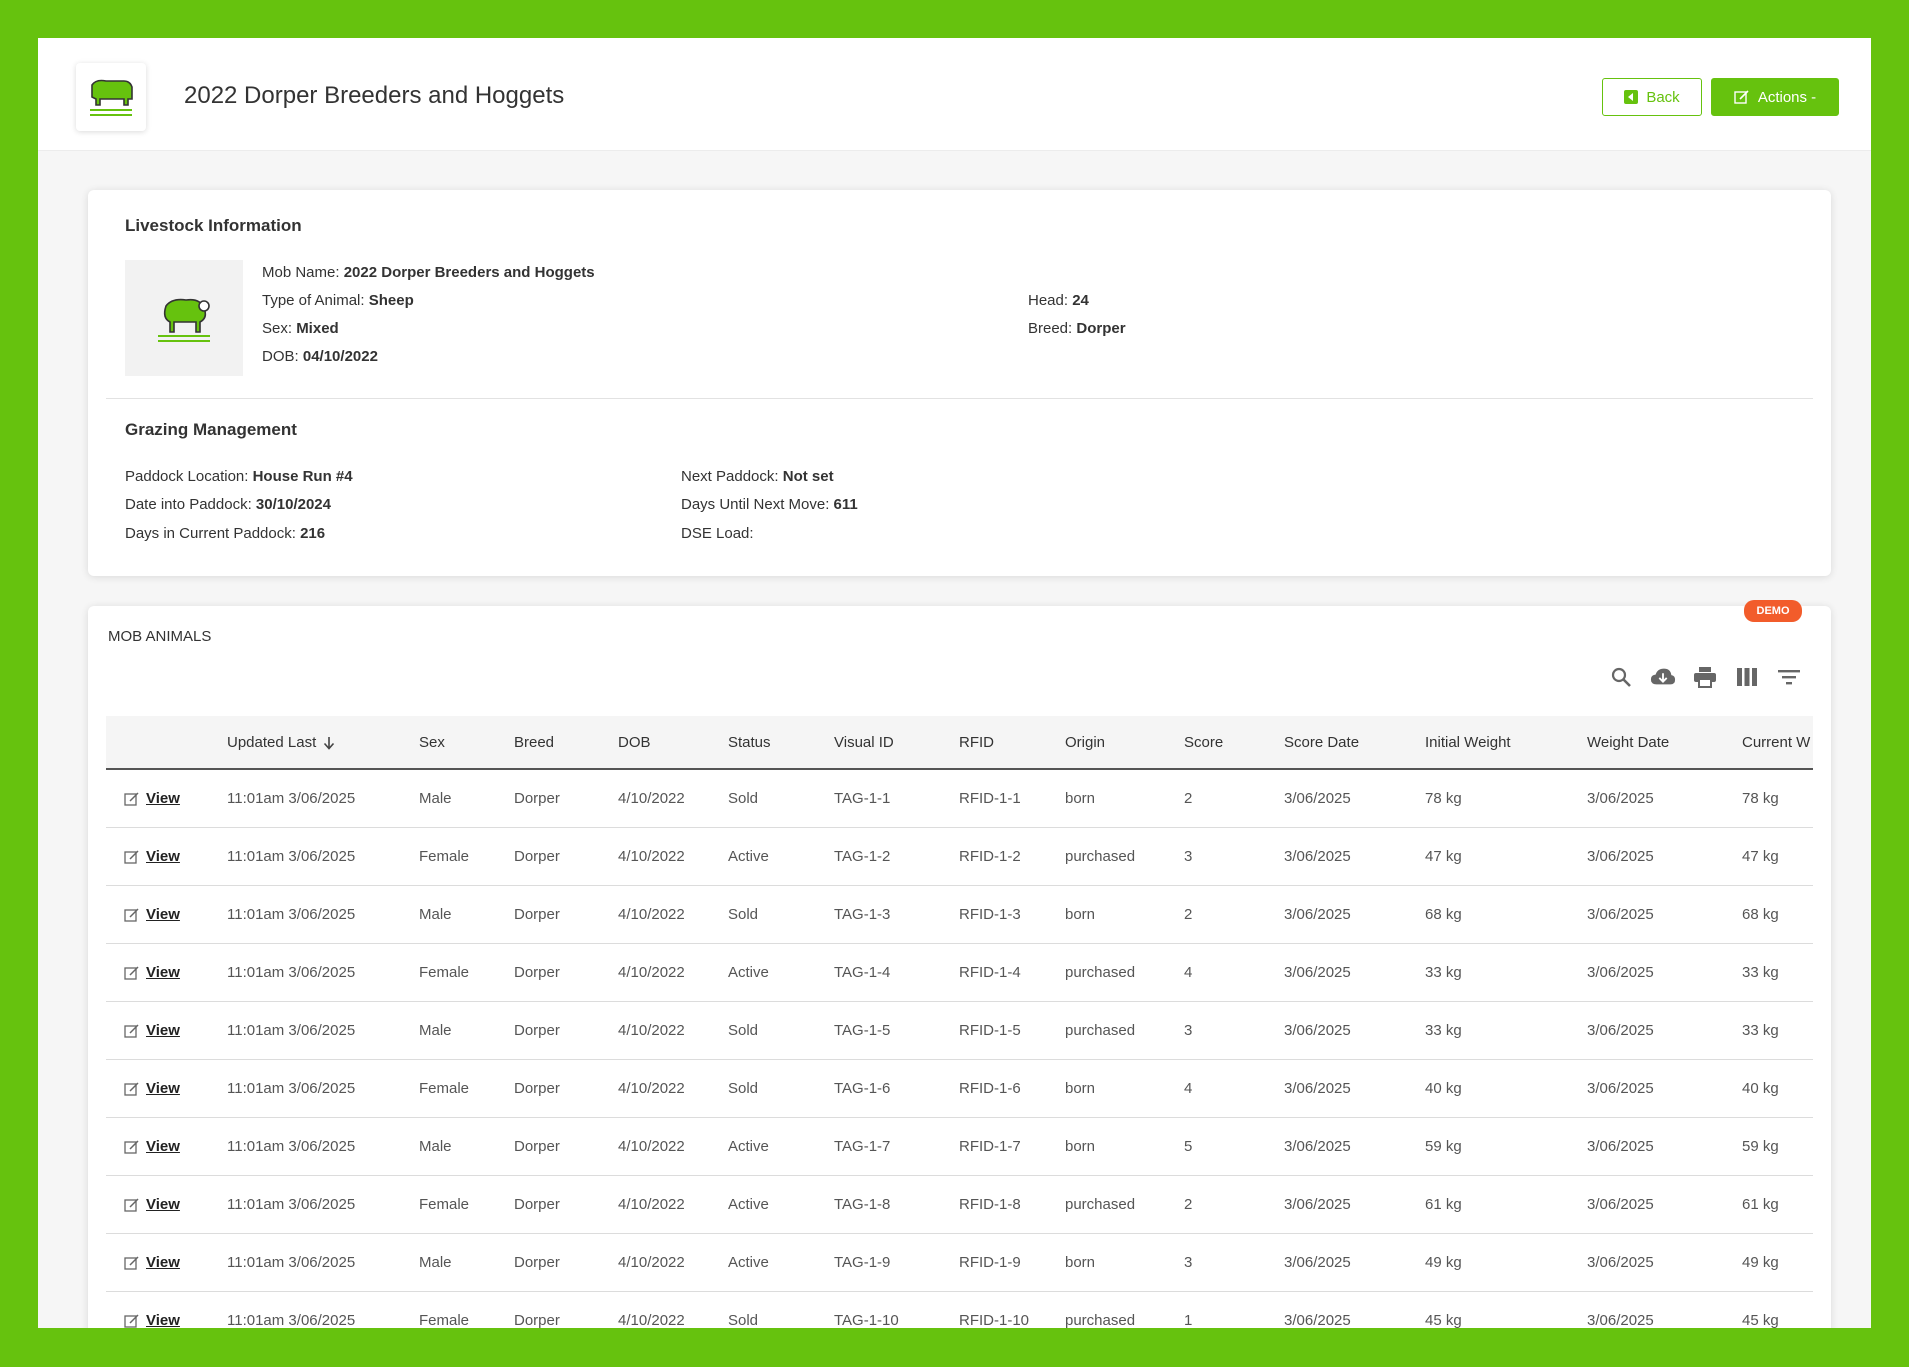 The width and height of the screenshot is (1909, 1367). I want to click on back-button: Back, so click(1652, 97).